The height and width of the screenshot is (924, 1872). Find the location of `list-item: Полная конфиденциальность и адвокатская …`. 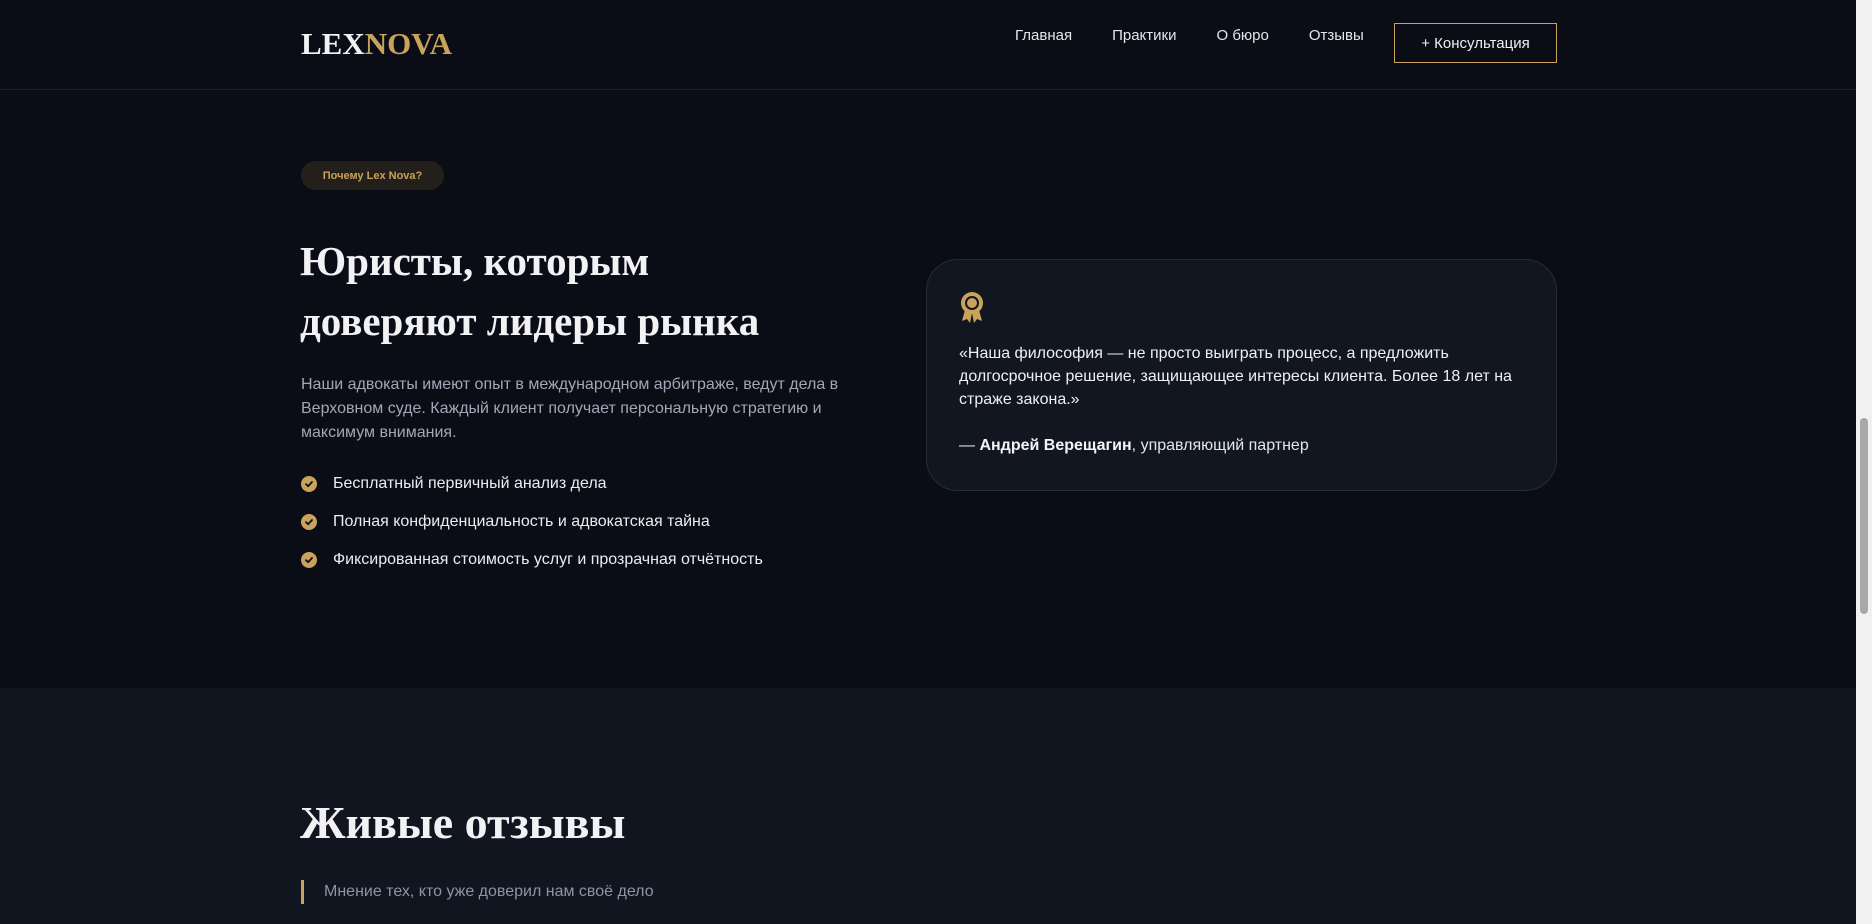

list-item: Полная конфиденциальность и адвокатская … is located at coordinates (532, 522).